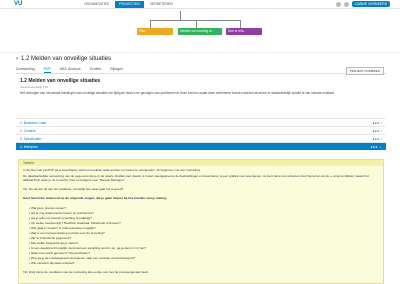  I want to click on vu-logo: VU, so click(18, 4).